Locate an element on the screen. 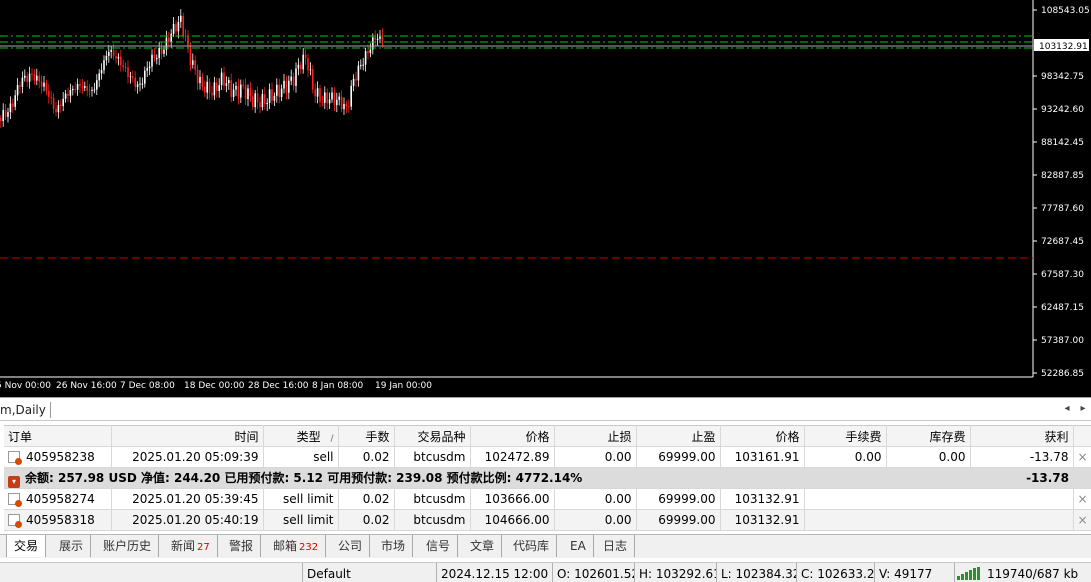  col-order: 订单 is located at coordinates (58, 436).